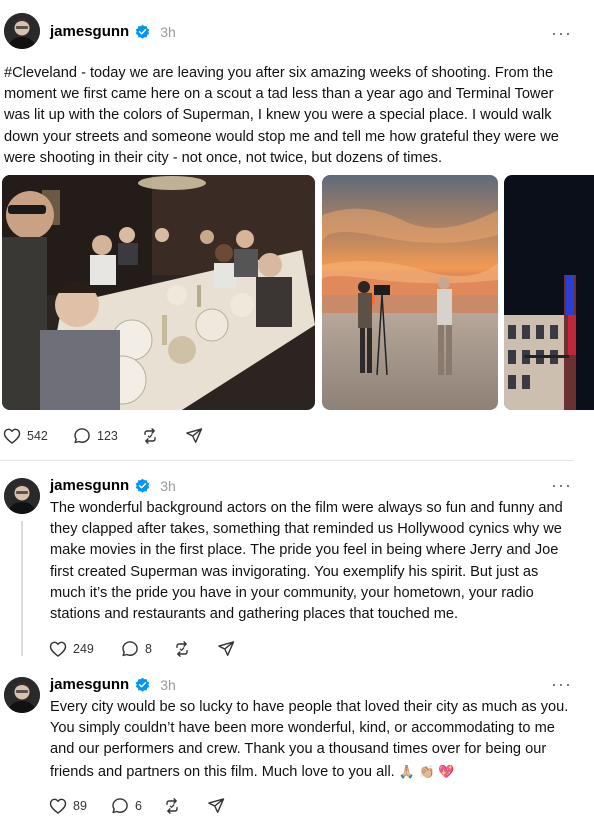 This screenshot has width=594, height=831. I want to click on reply-button: 123, so click(106, 436).